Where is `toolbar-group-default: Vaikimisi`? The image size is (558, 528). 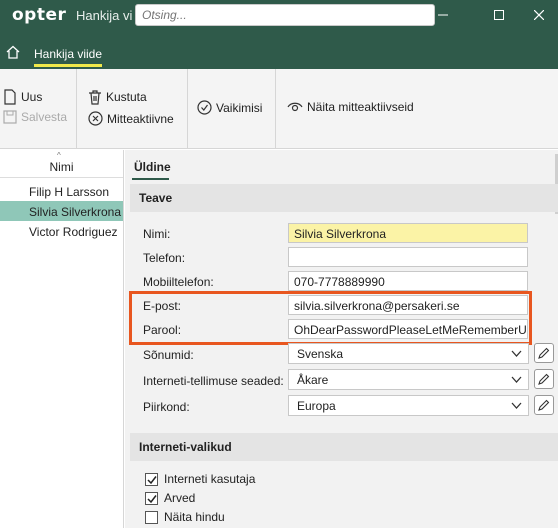 toolbar-group-default: Vaikimisi is located at coordinates (232, 109).